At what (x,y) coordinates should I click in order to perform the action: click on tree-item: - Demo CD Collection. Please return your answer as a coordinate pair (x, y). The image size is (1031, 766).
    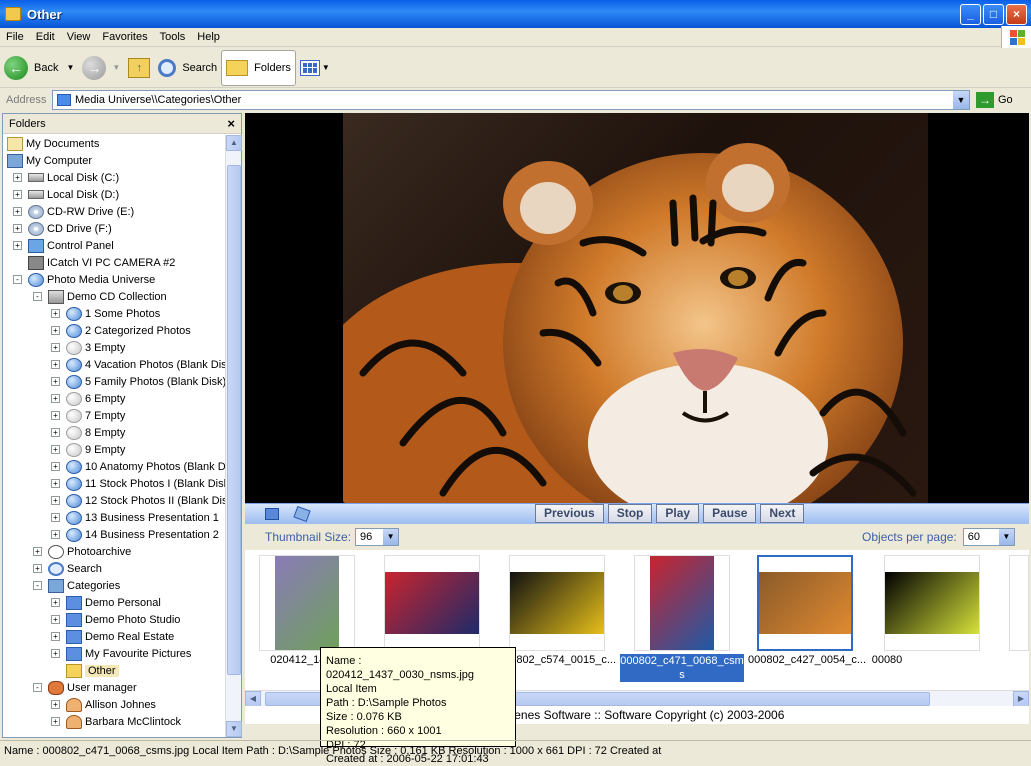
    Looking at the image, I should click on (114, 296).